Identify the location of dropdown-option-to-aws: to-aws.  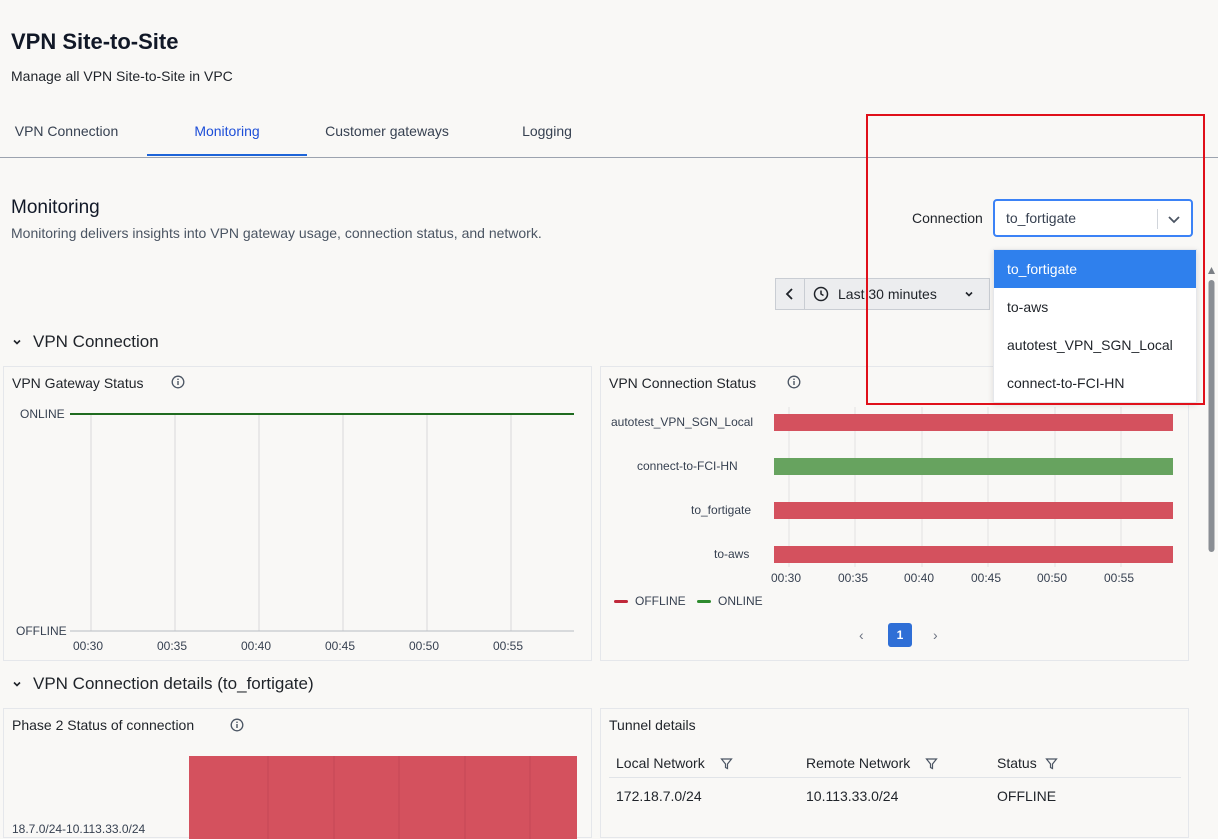
(1095, 307).